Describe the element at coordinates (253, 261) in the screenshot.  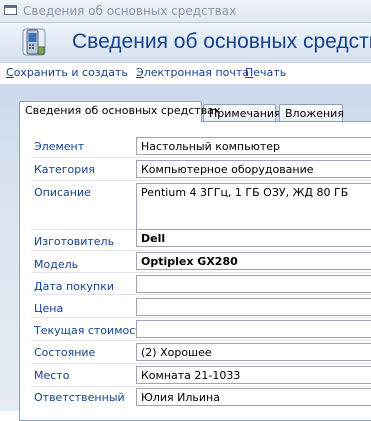
I see `model-field: Optiplex GX280` at that location.